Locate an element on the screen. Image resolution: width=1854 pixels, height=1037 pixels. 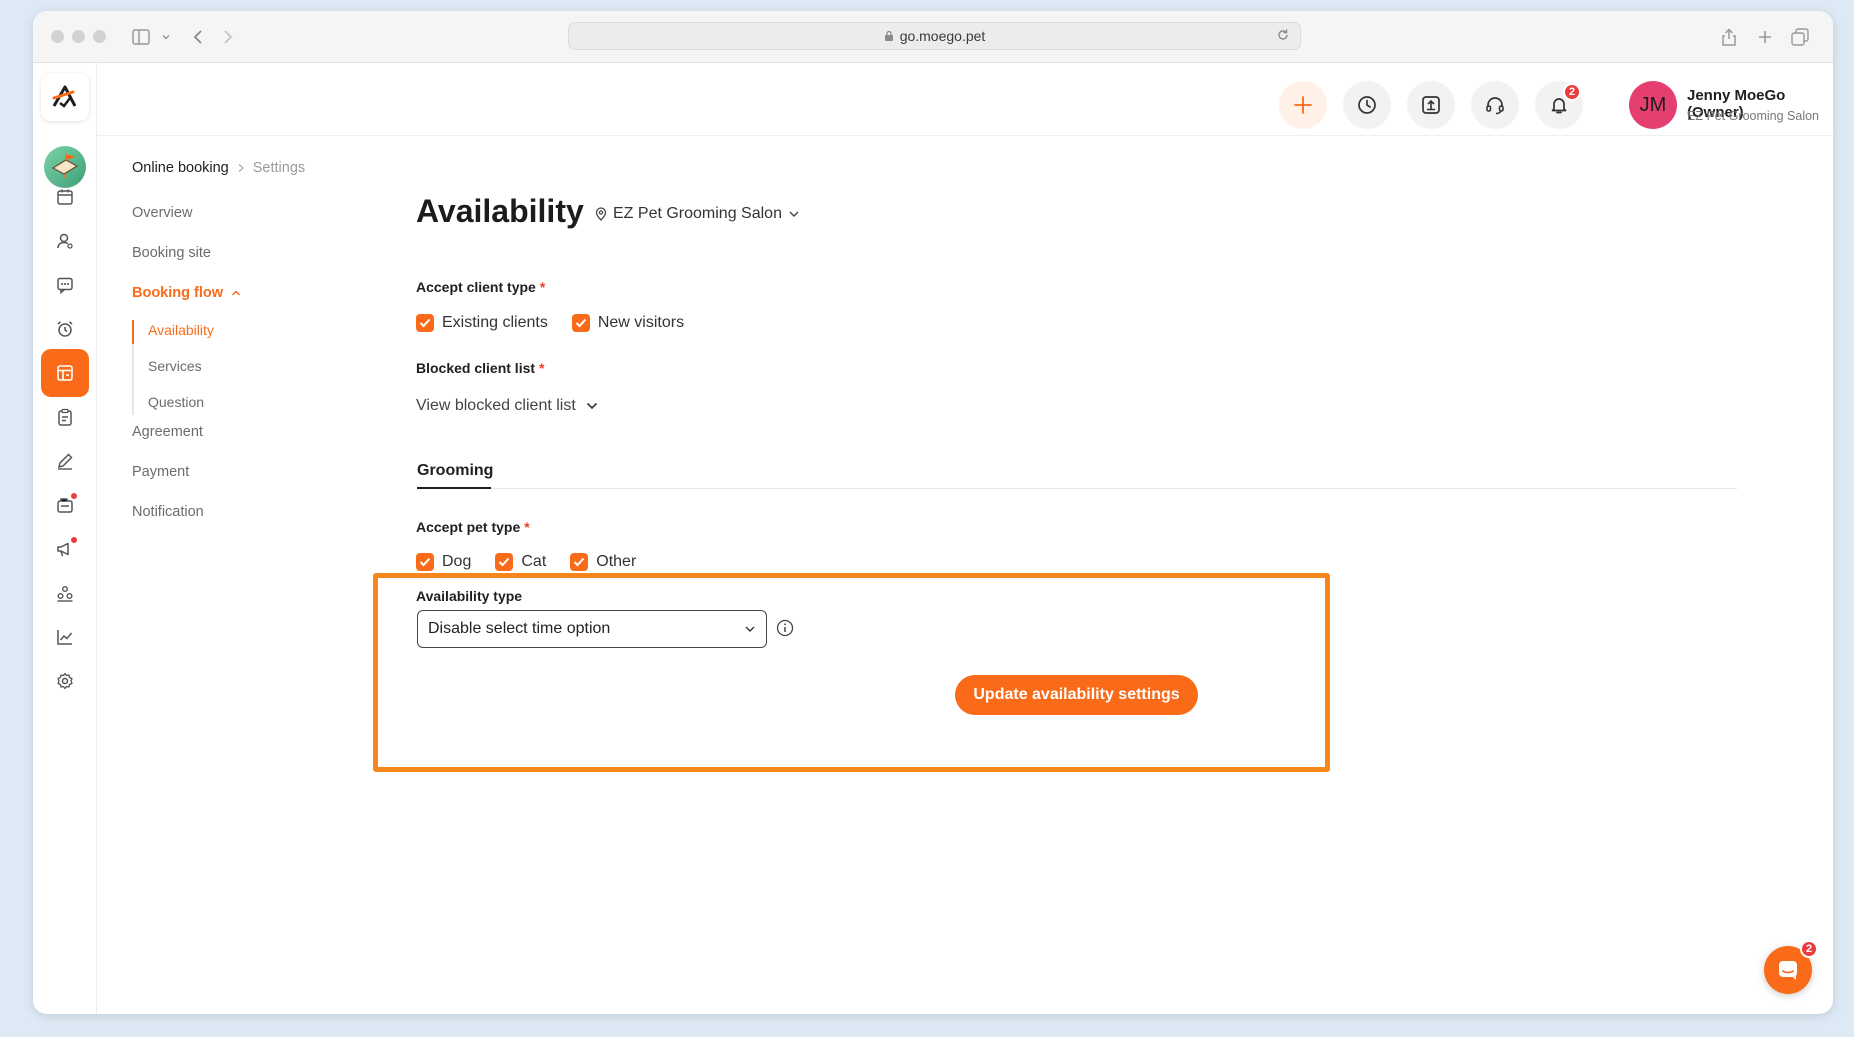
quick-add-button is located at coordinates (1303, 105).